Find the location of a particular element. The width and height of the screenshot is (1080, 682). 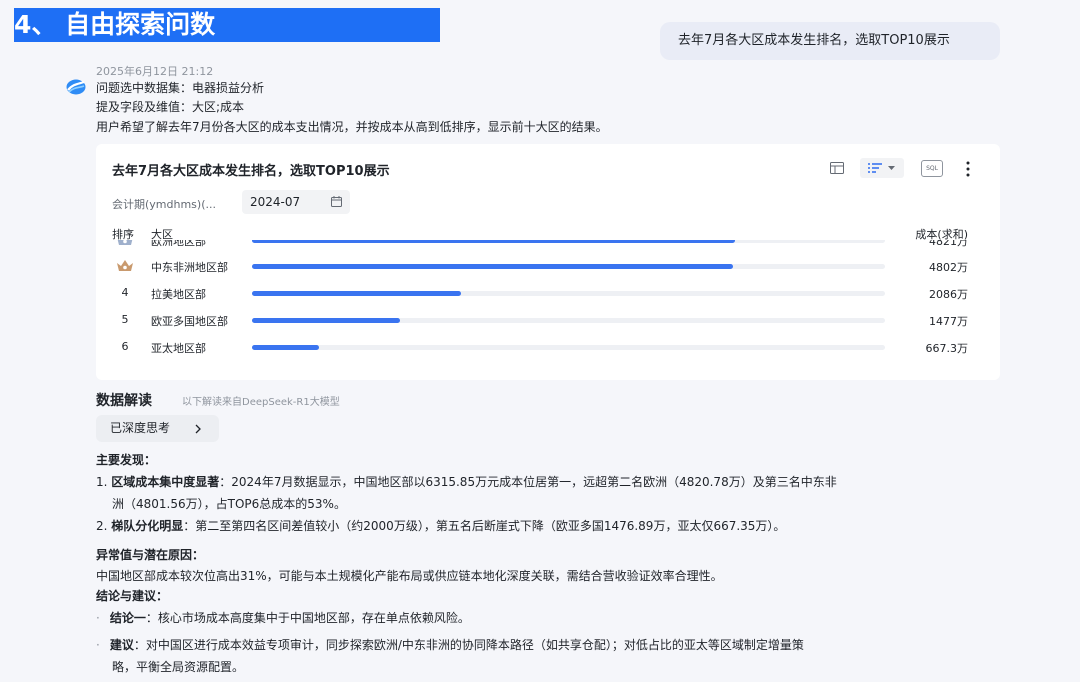

calendar-icon is located at coordinates (336, 201).